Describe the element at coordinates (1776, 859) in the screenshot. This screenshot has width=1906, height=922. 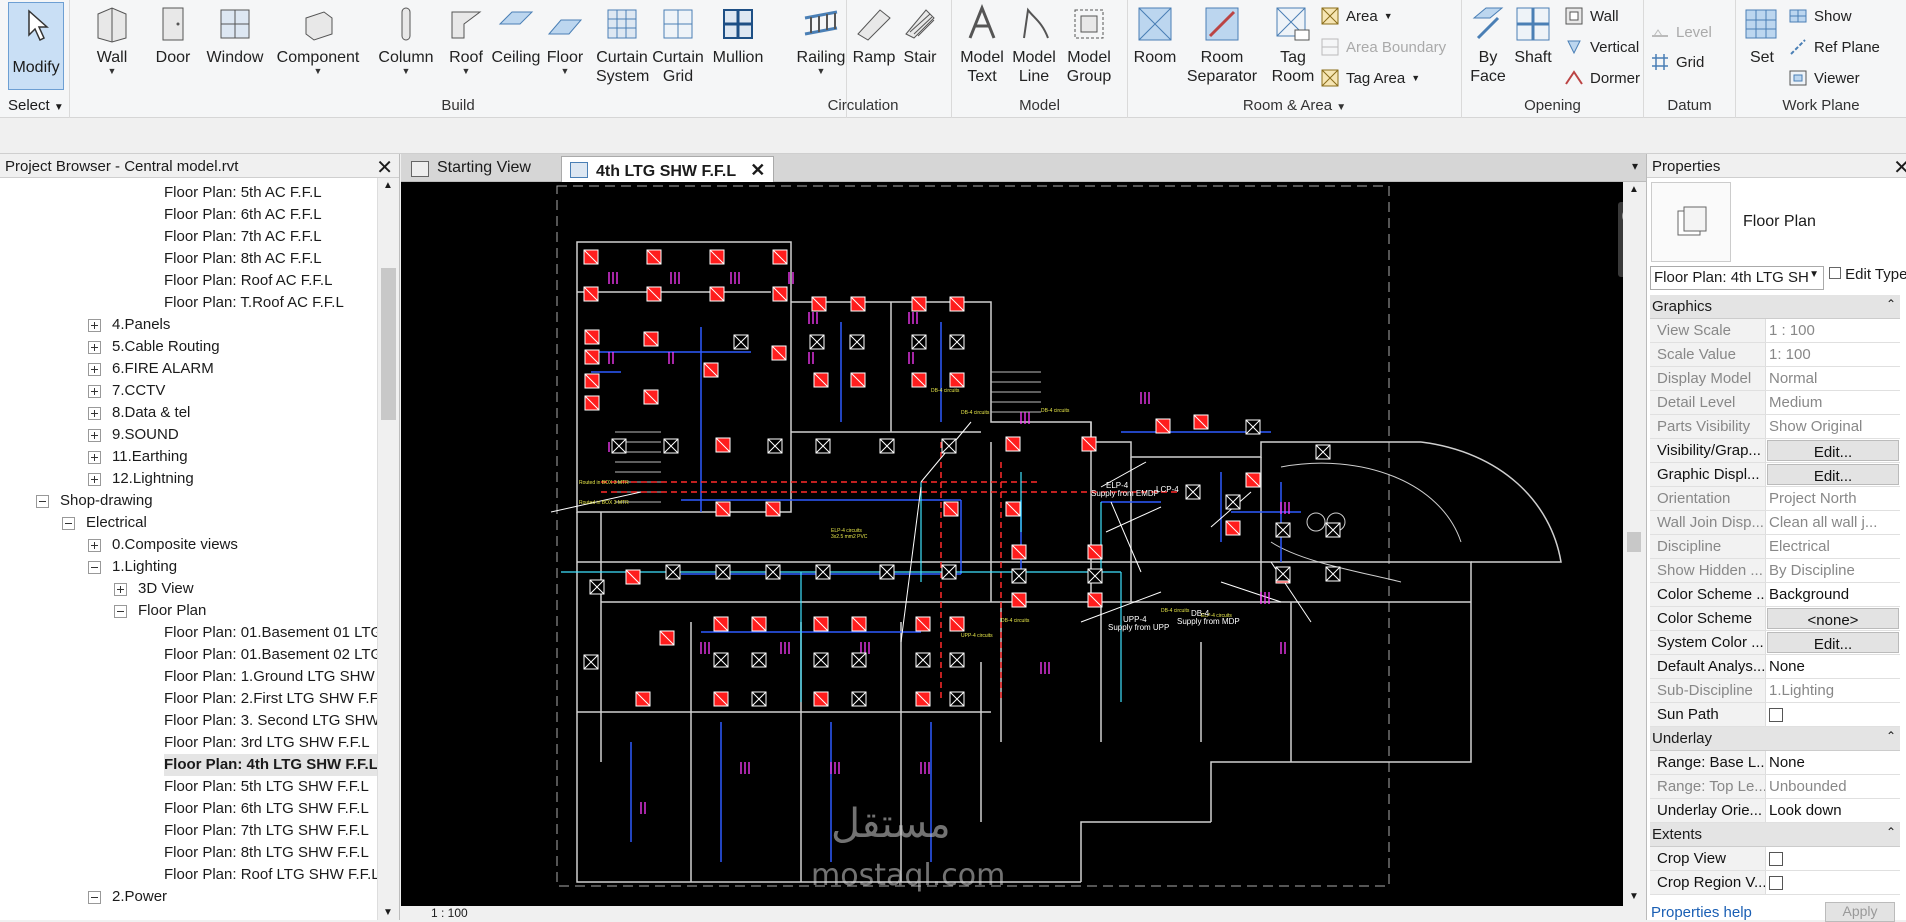
I see `crop-view-checkbox` at that location.